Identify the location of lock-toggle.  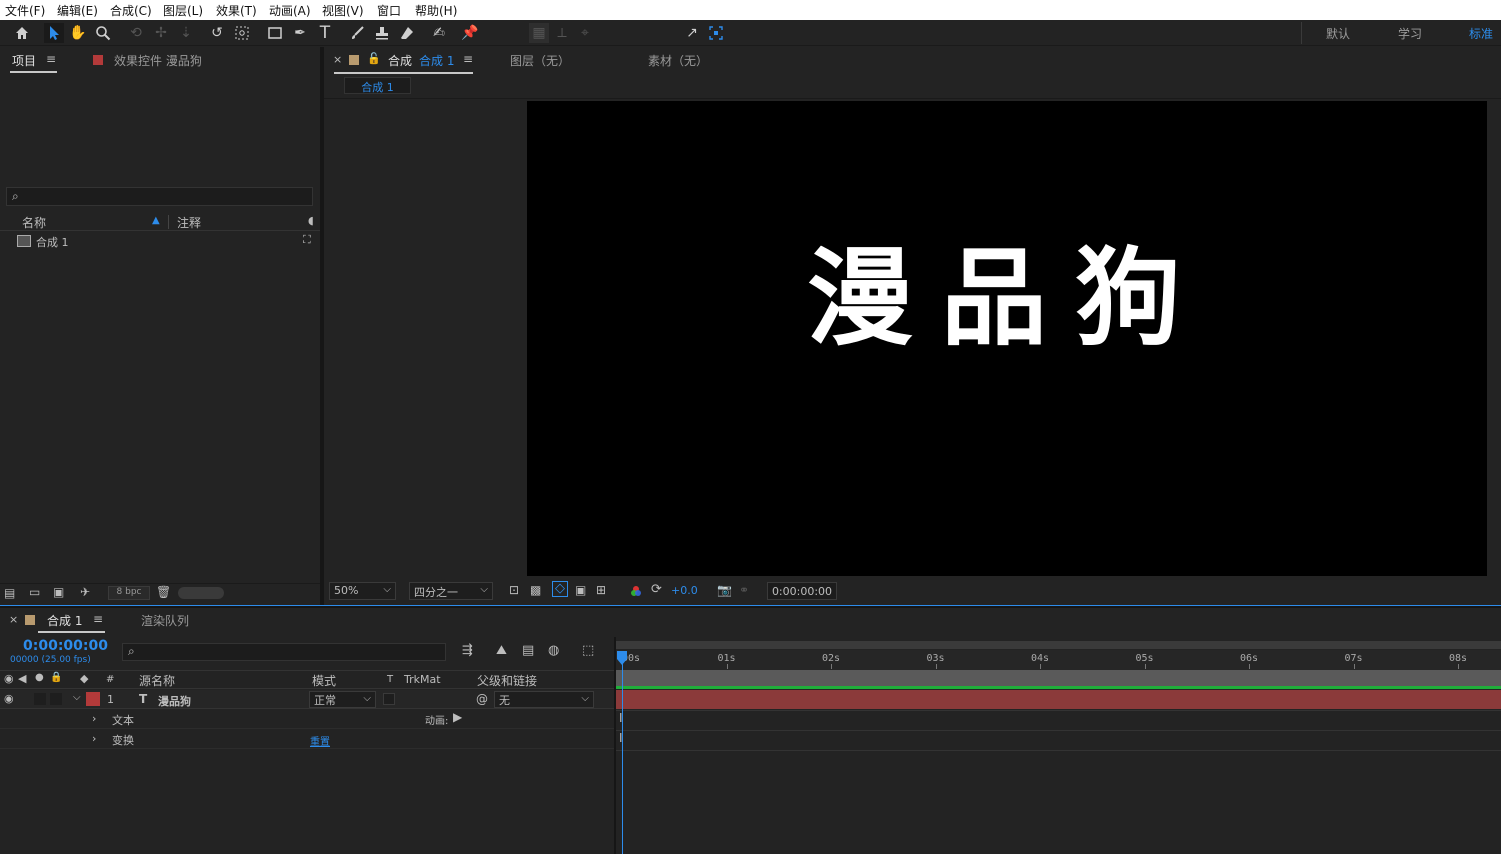
(56, 699).